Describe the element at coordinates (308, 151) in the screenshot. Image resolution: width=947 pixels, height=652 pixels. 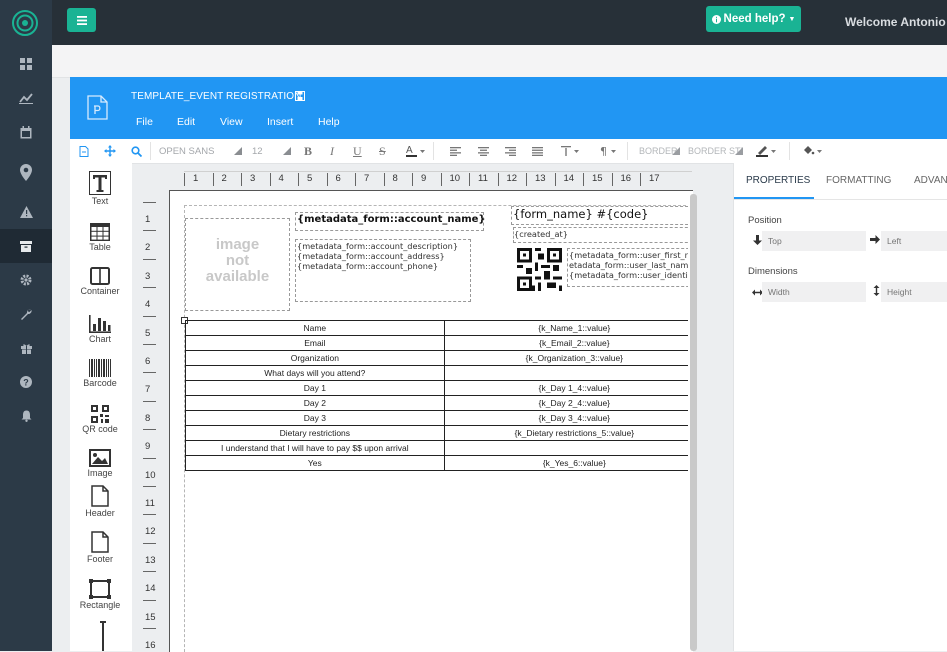
I see `bold-icon: B` at that location.